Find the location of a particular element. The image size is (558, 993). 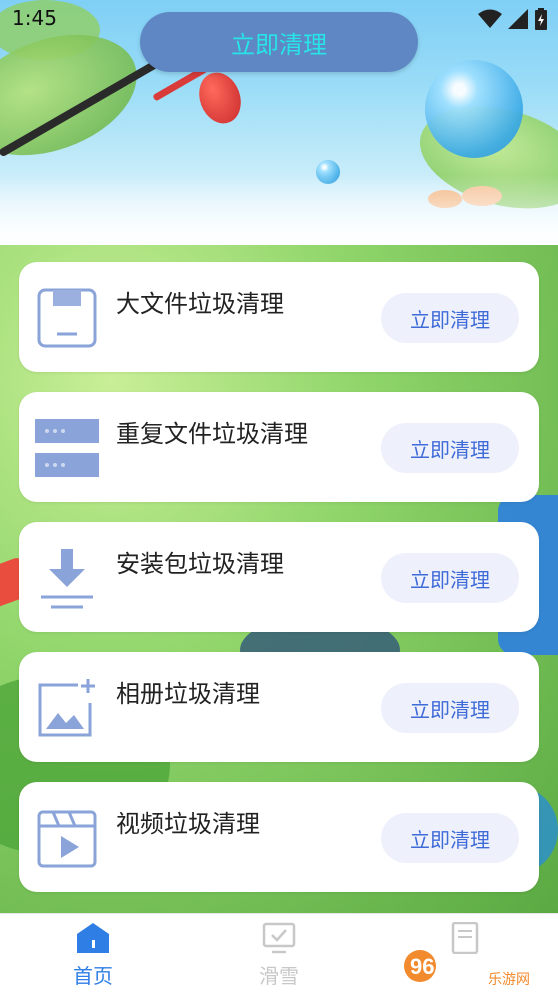

nav-label-home: 首页 is located at coordinates (93, 976).